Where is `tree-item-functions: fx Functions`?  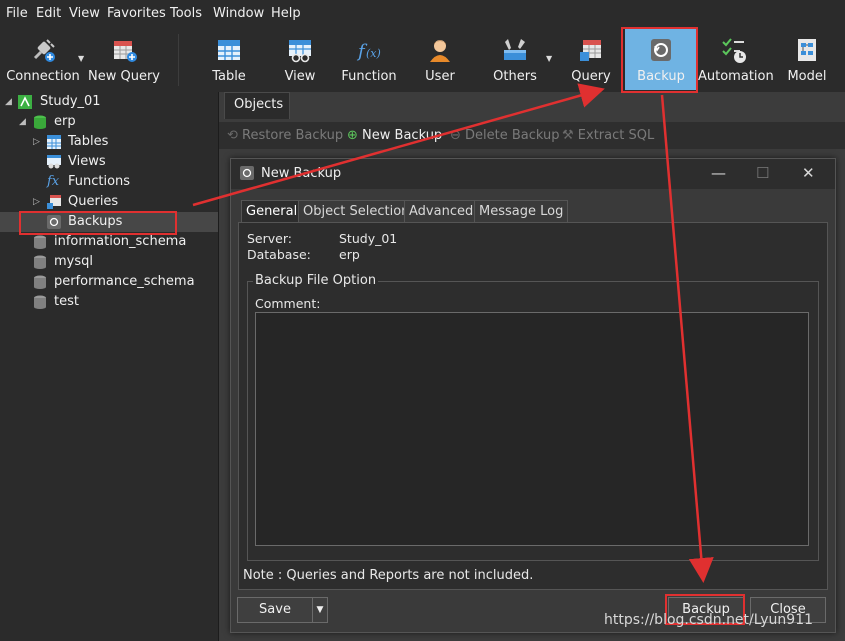
tree-item-functions: fx Functions is located at coordinates (109, 182).